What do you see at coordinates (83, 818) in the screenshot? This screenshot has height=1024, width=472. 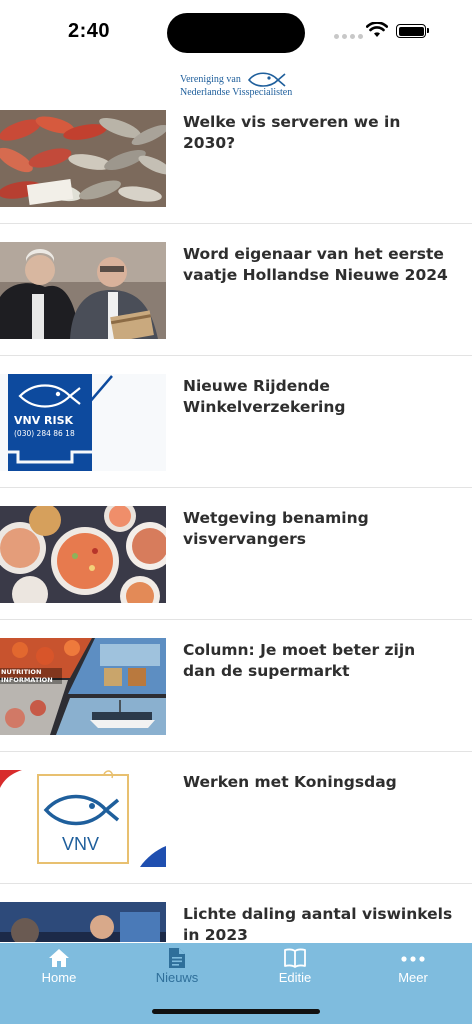 I see `vnv-logo: VNV` at bounding box center [83, 818].